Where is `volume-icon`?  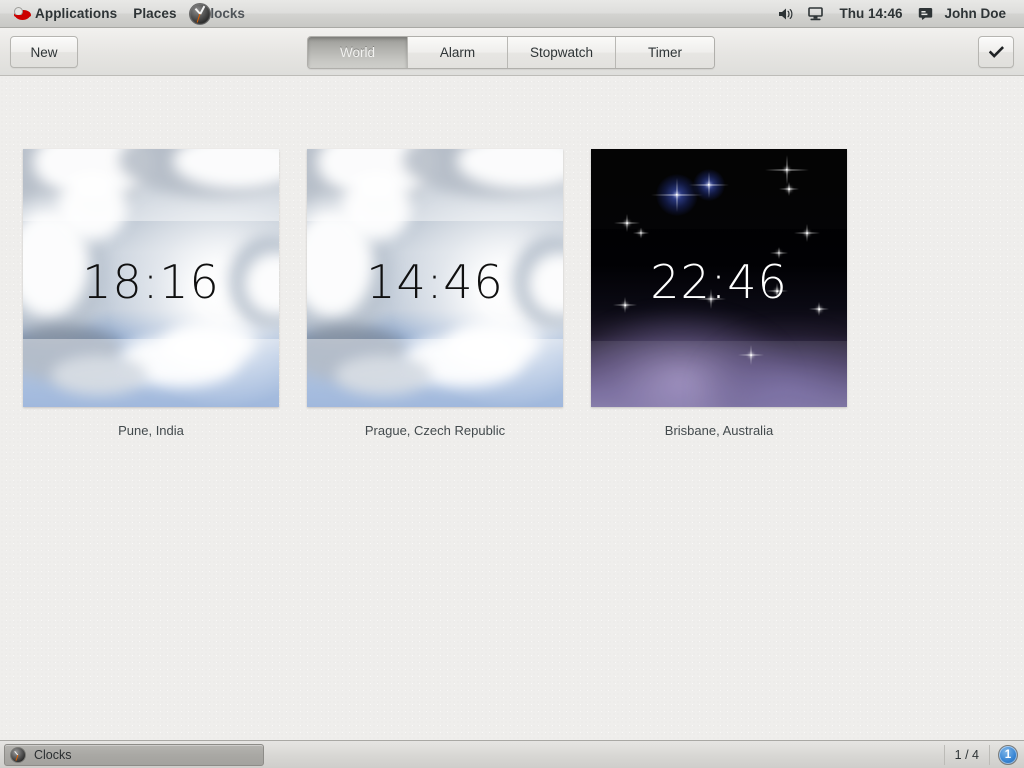
volume-icon is located at coordinates (786, 14).